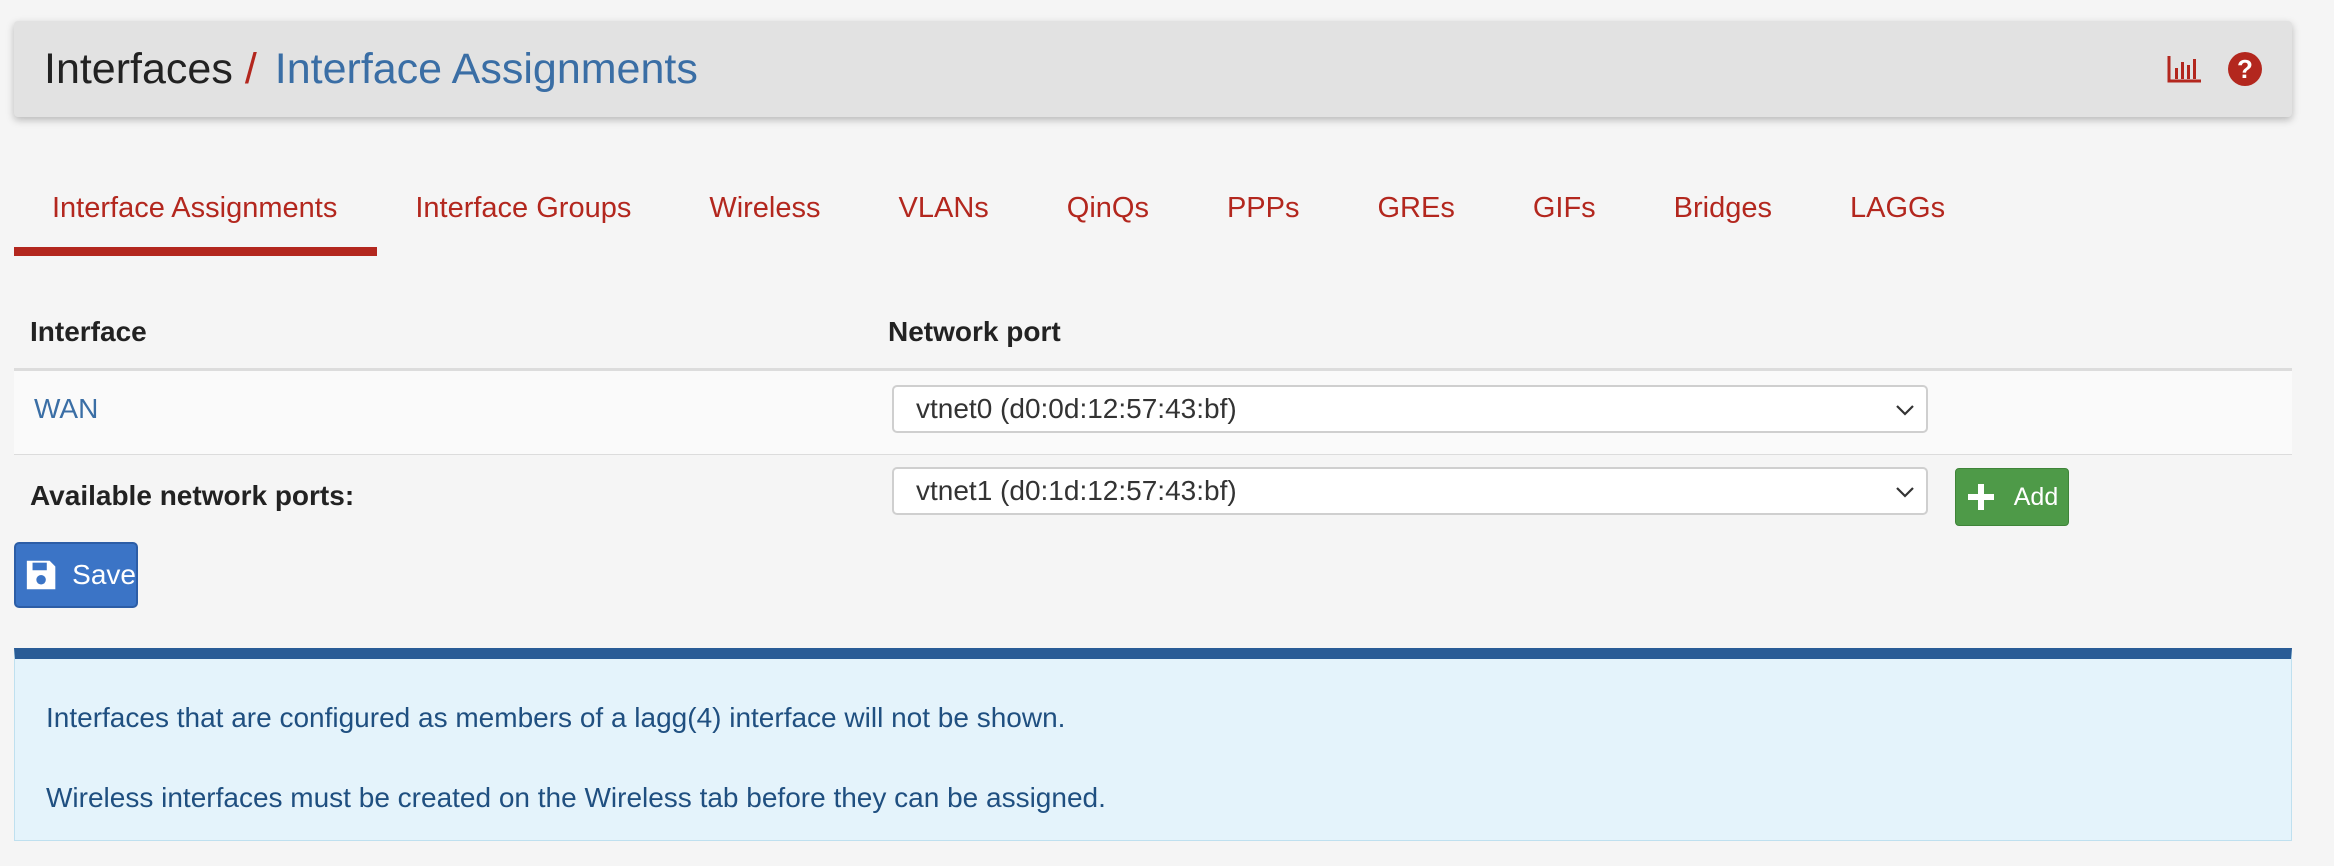 This screenshot has width=2334, height=866. I want to click on tab-wireless: Wireless, so click(765, 213).